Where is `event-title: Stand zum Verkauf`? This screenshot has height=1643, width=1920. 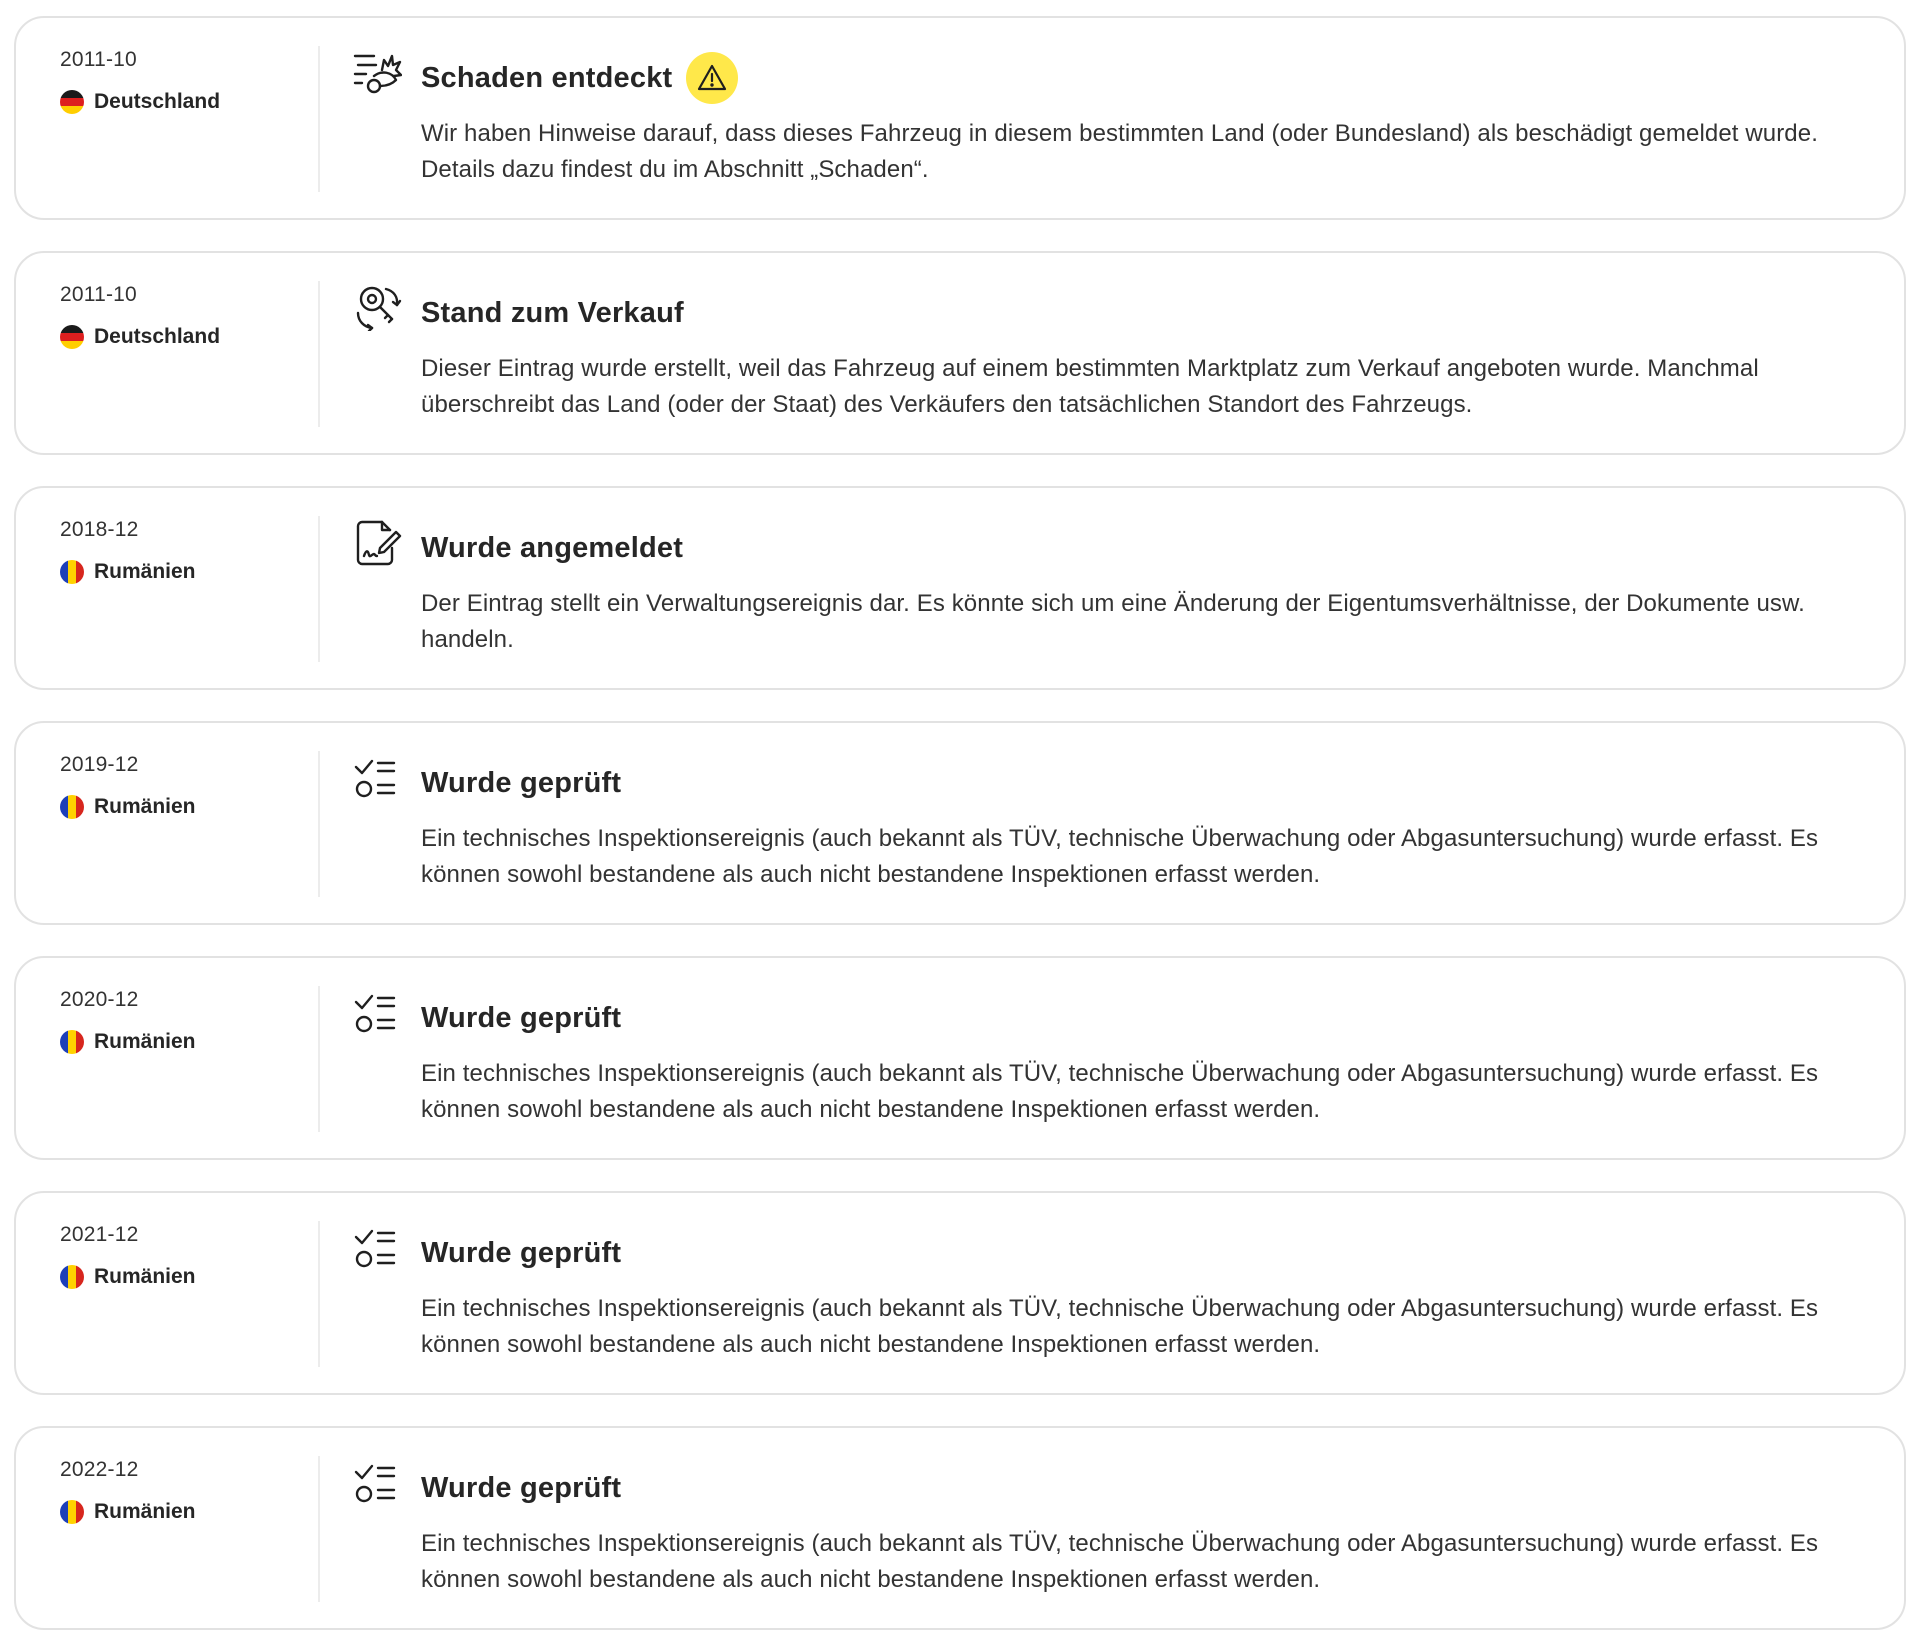
event-title: Stand zum Verkauf is located at coordinates (552, 312).